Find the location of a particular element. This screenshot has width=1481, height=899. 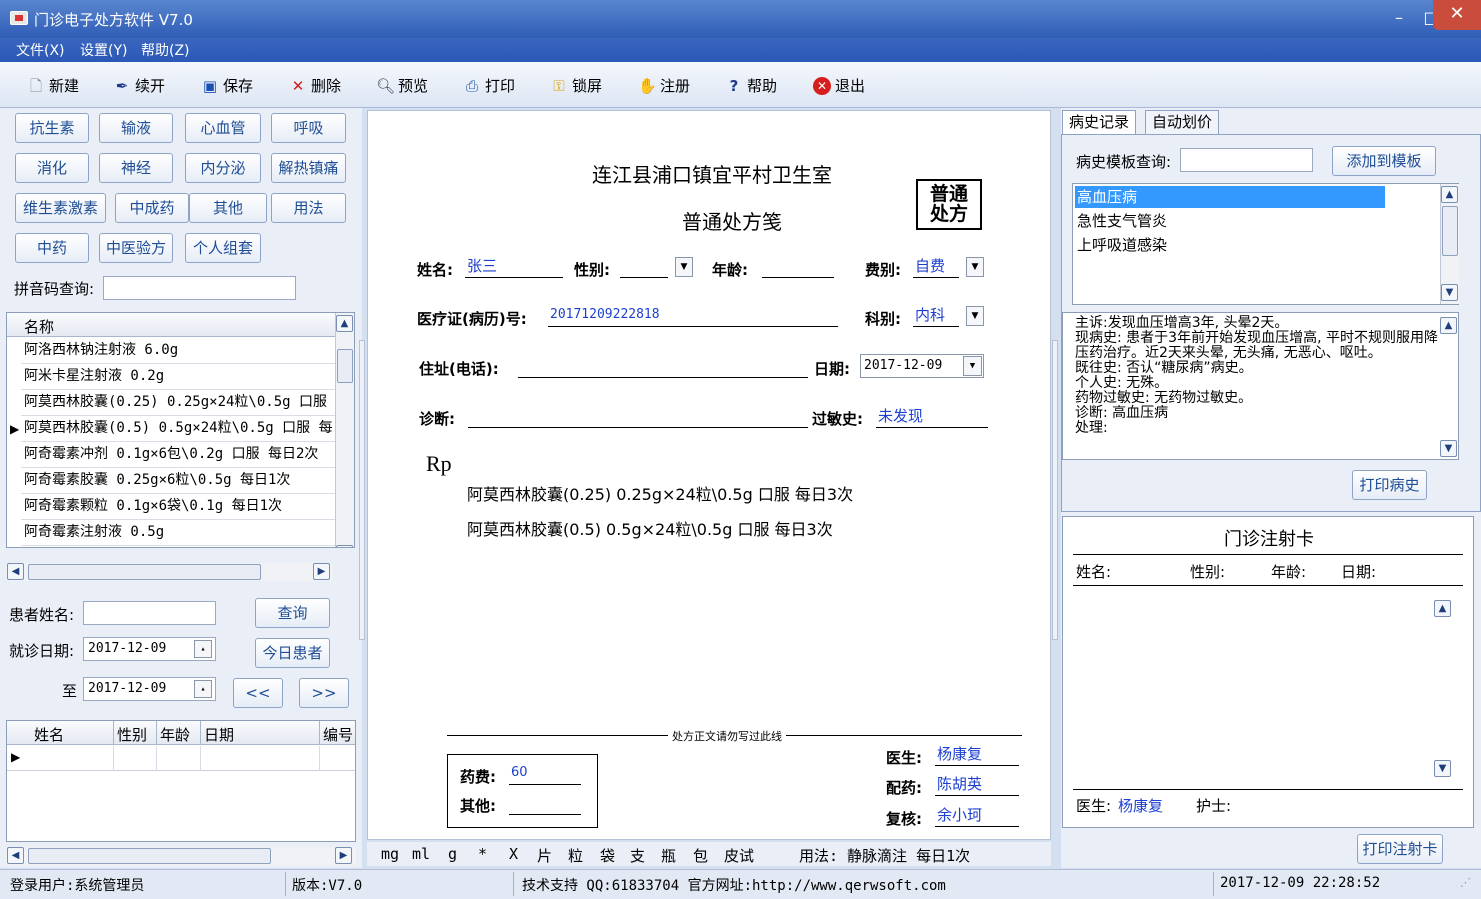

list-item: 阿洛西林钠注射液 6.0g is located at coordinates (178, 351).